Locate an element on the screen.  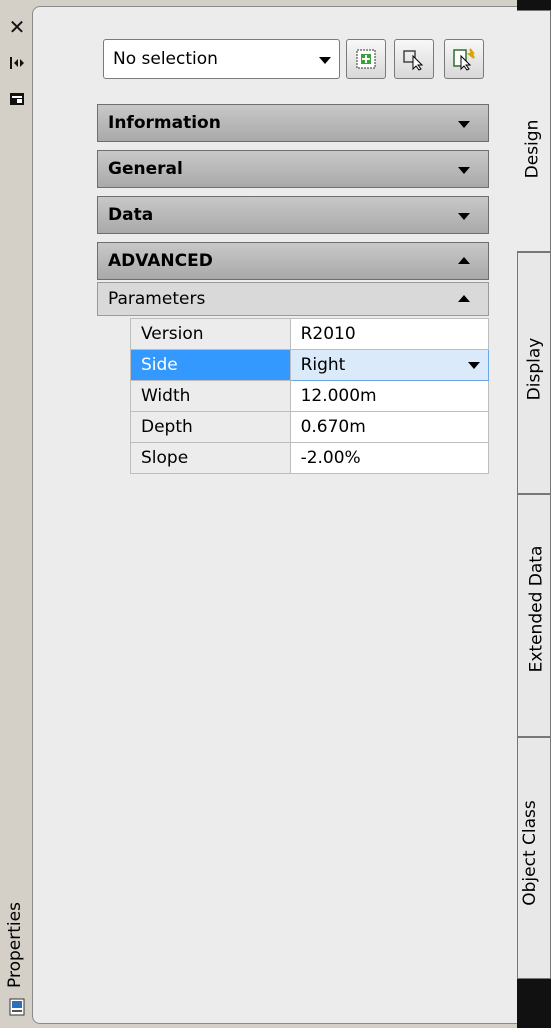
close-icon: ✕ is located at coordinates (17, 27).